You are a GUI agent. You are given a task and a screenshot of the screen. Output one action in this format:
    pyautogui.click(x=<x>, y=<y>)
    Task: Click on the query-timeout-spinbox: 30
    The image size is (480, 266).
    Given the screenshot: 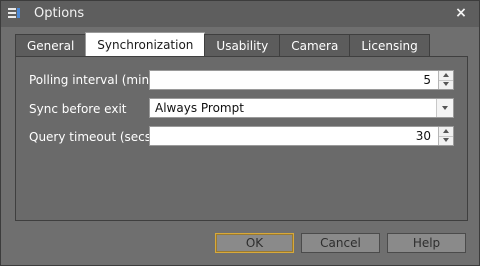 What is the action you would take?
    pyautogui.click(x=301, y=136)
    